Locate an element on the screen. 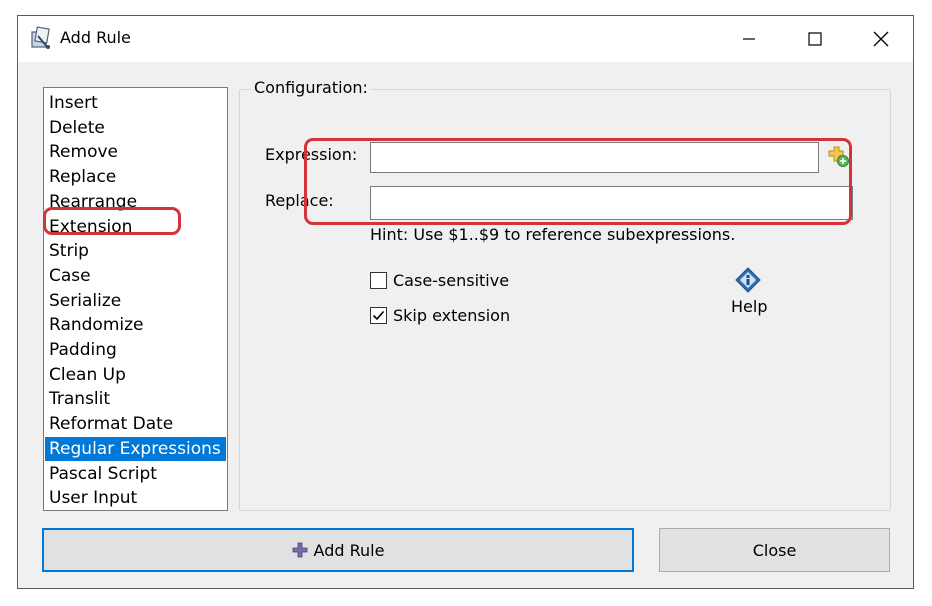 This screenshot has width=932, height=606. case-sensitive-checkbox is located at coordinates (378, 280).